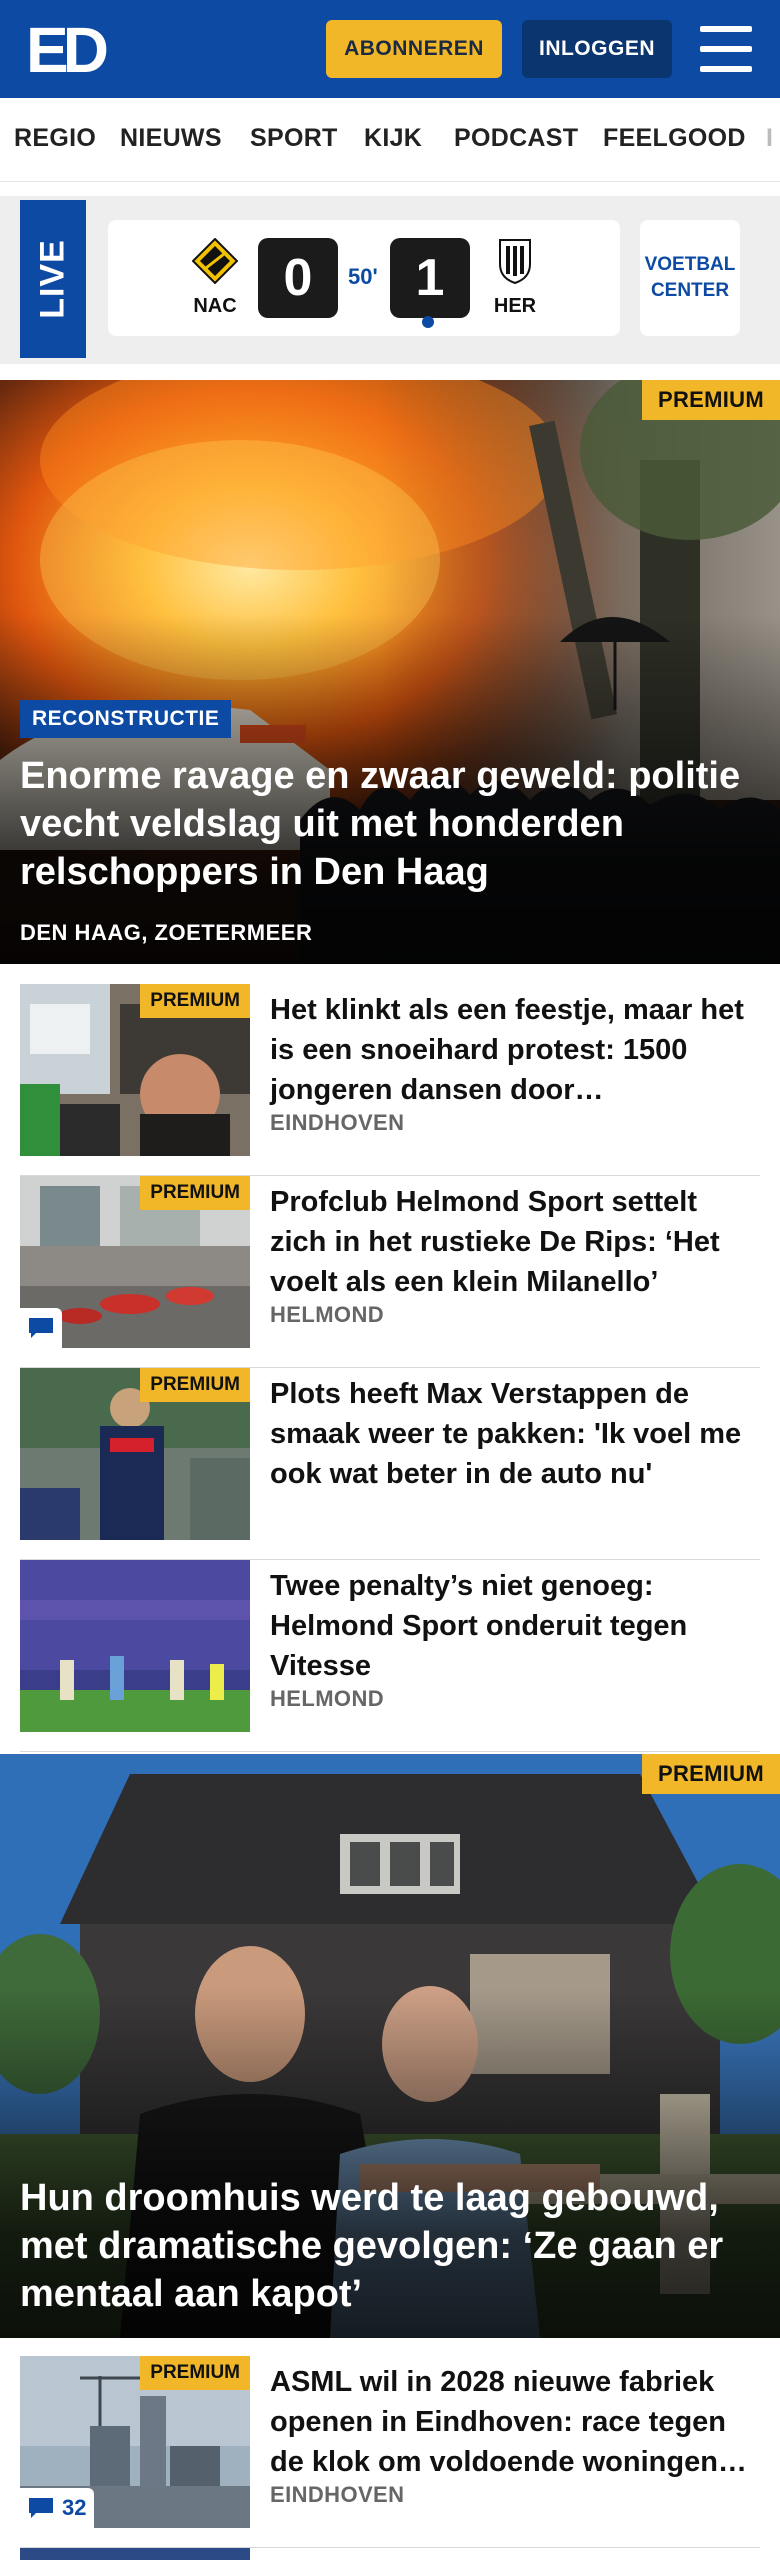 The width and height of the screenshot is (780, 2560). I want to click on ed-logo: ED, so click(71, 49).